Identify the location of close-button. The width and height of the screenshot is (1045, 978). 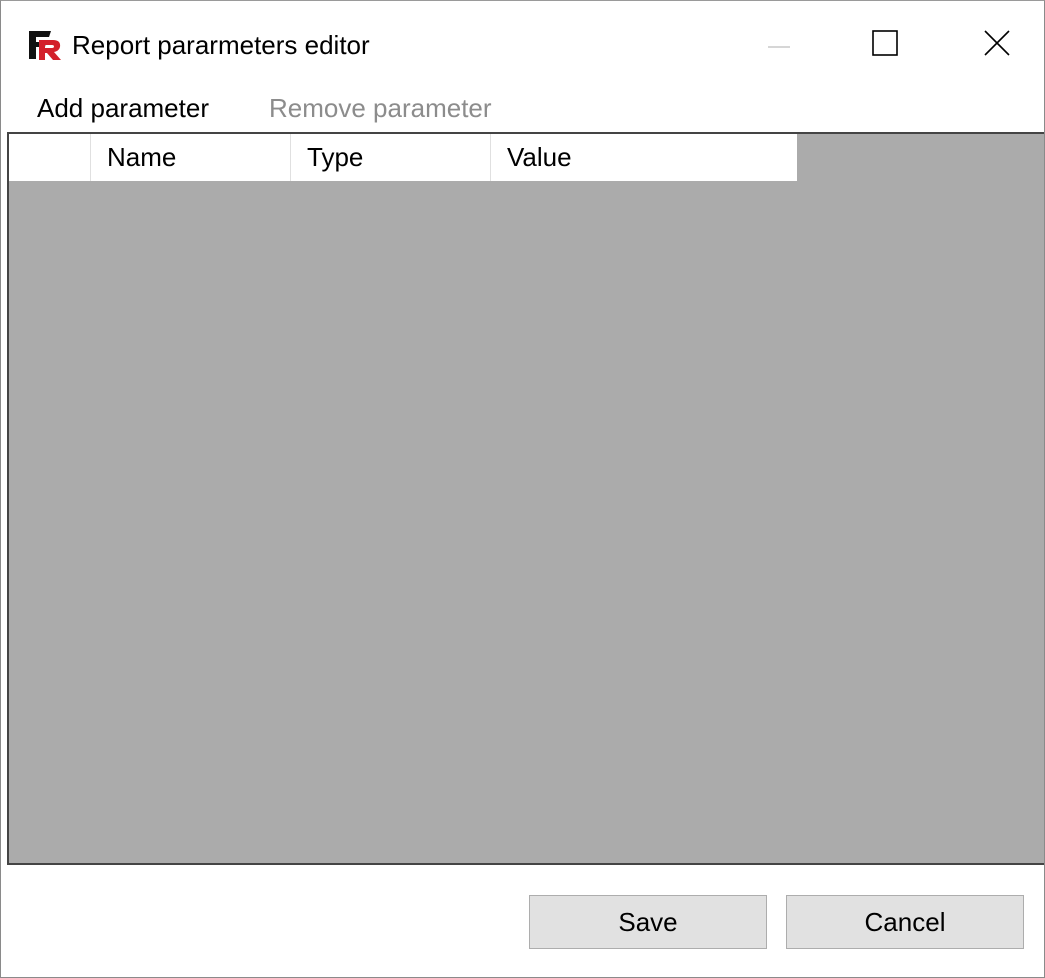
(997, 45).